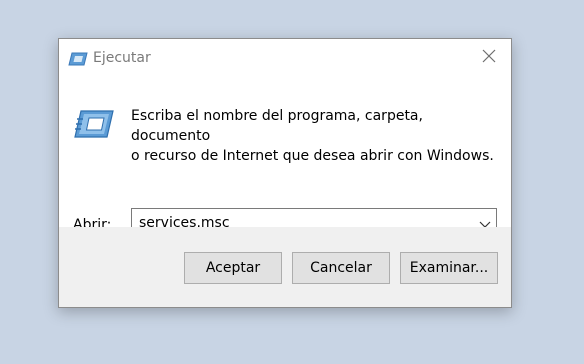  Describe the element at coordinates (233, 268) in the screenshot. I see `accept-button: Aceptar` at that location.